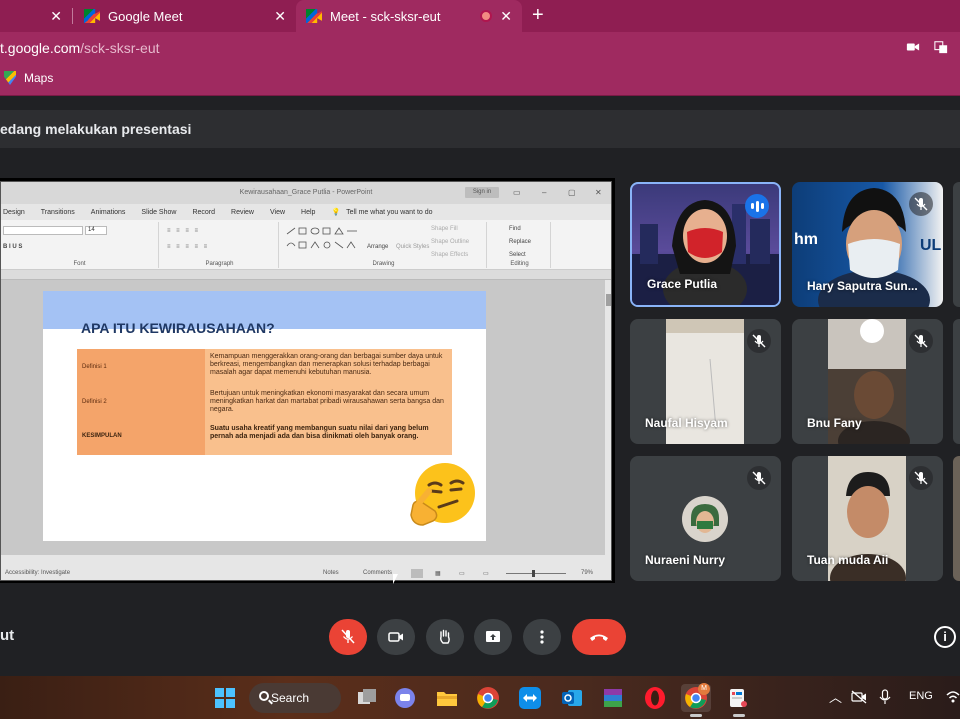  Describe the element at coordinates (449, 255) in the screenshot. I see `shape-effects-button: Shape Effects` at that location.